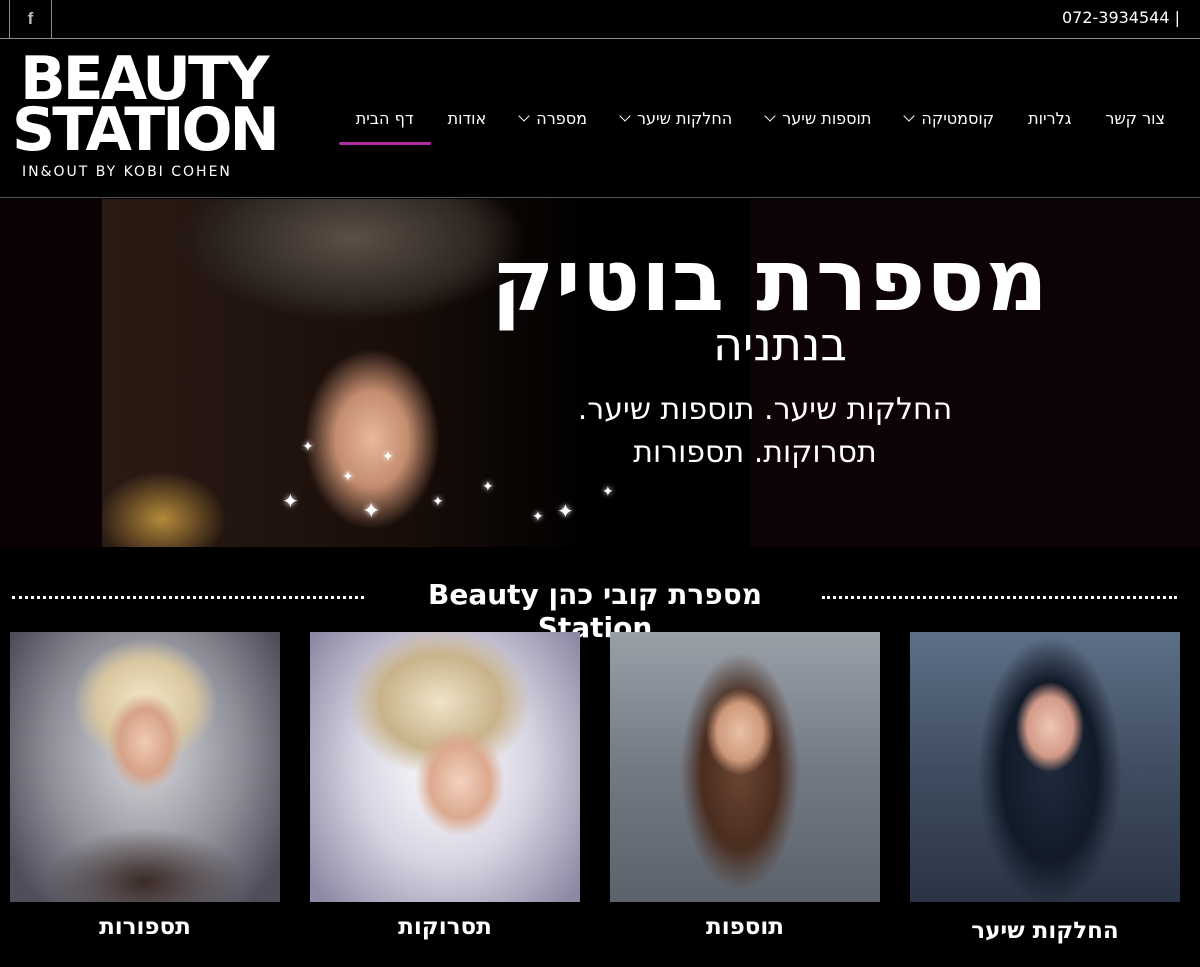 The height and width of the screenshot is (967, 1200). I want to click on nav-label: אודות, so click(467, 118).